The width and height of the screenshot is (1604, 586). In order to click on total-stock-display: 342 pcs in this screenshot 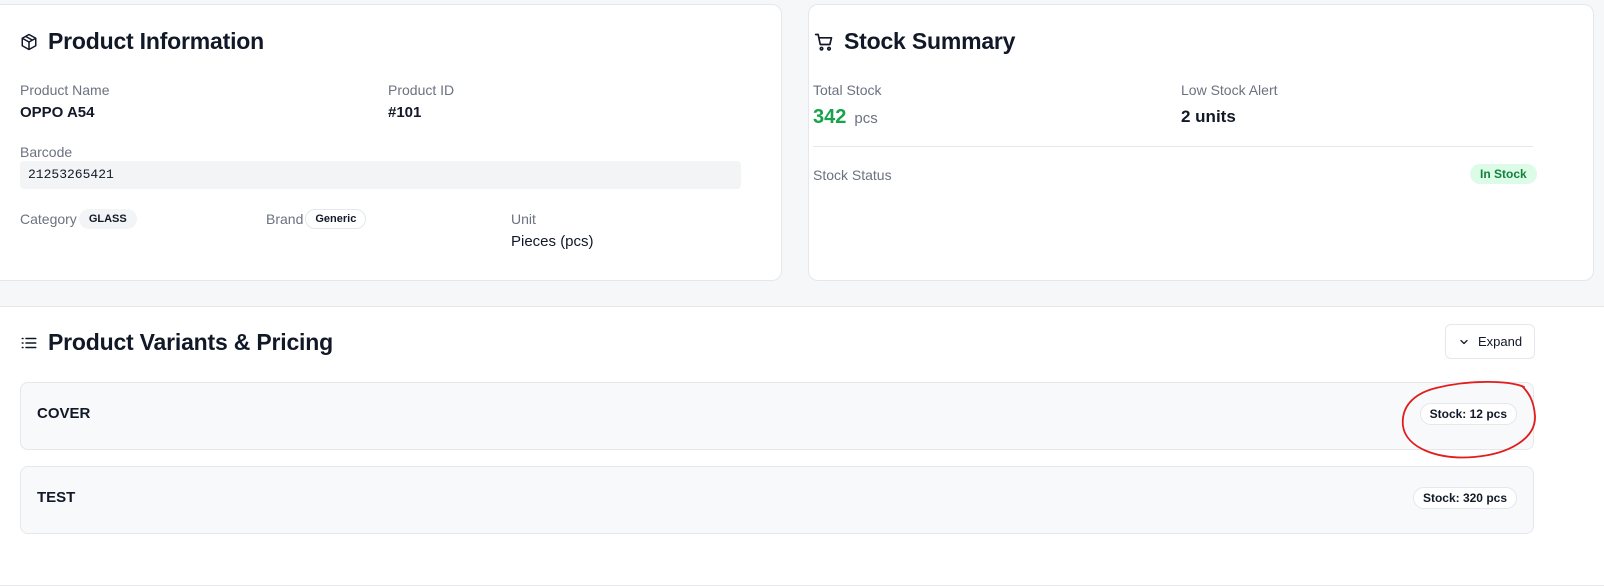, I will do `click(845, 117)`.